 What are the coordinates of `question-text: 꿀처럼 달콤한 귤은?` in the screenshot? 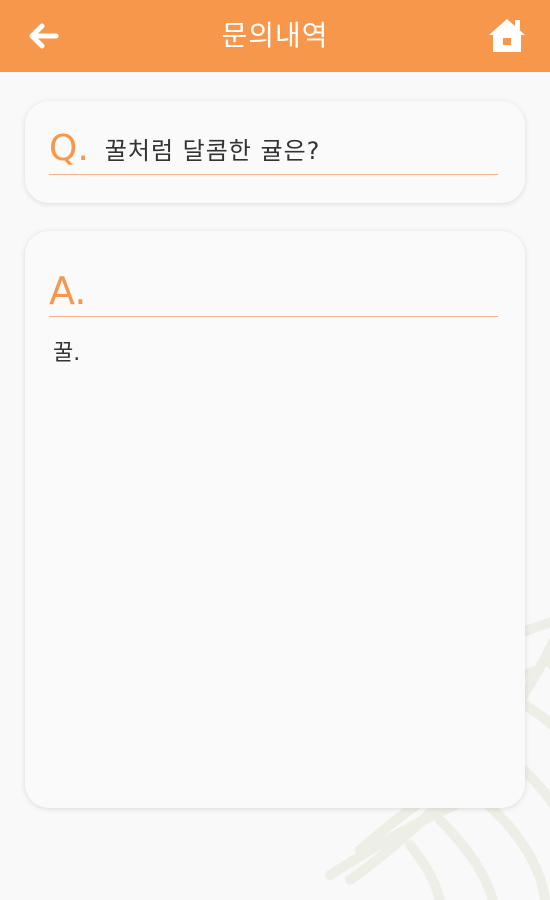 It's located at (212, 151).